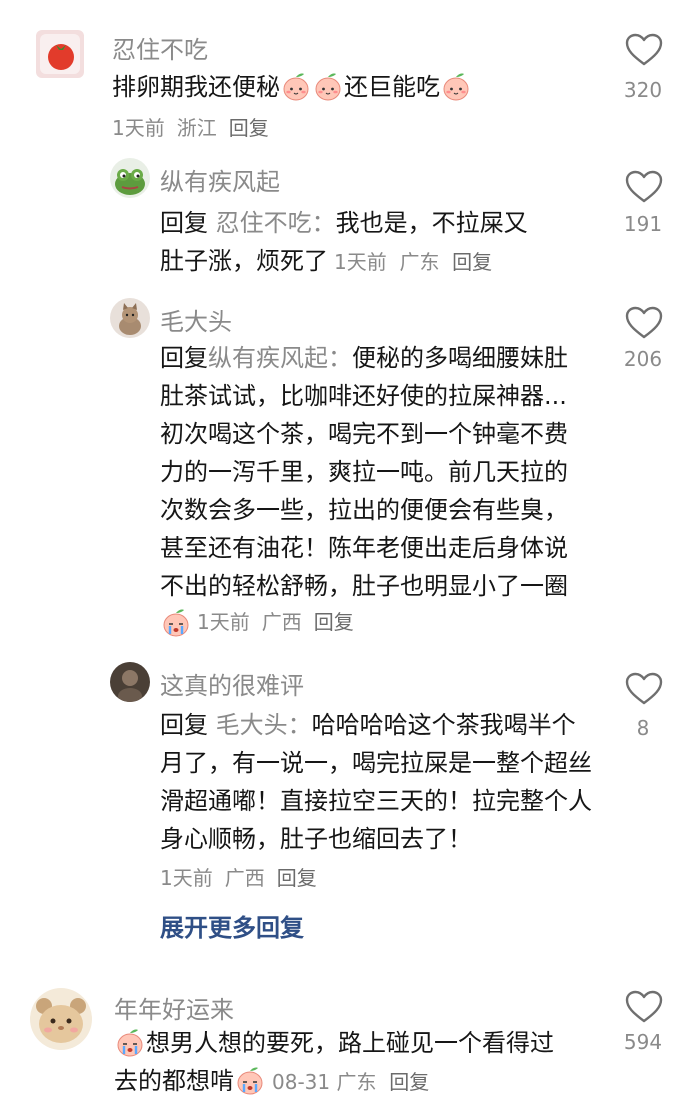  I want to click on expand-more-replies-button: 展开更多回复, so click(232, 925).